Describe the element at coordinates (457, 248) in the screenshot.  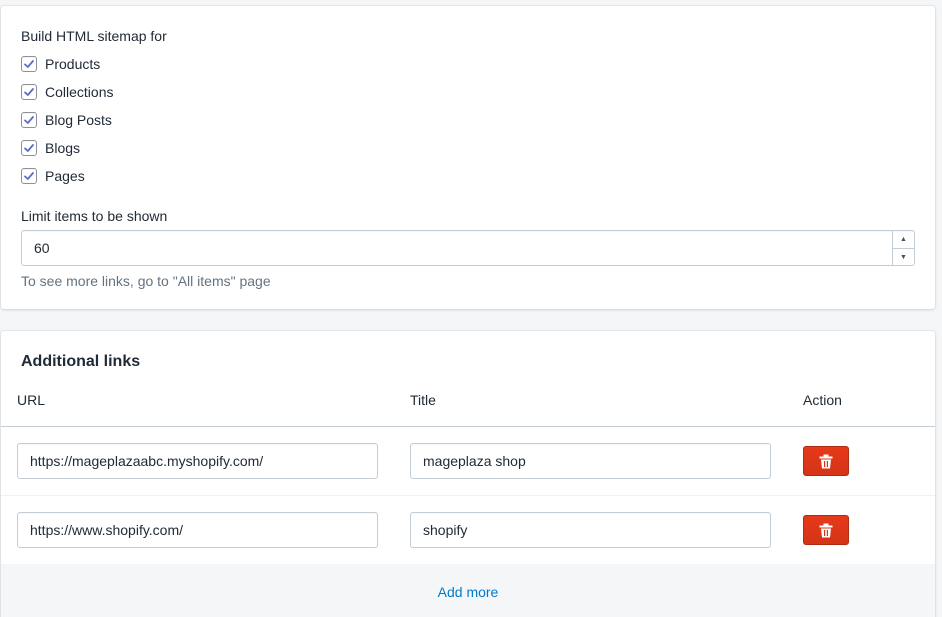
I see `limit-items-input` at that location.